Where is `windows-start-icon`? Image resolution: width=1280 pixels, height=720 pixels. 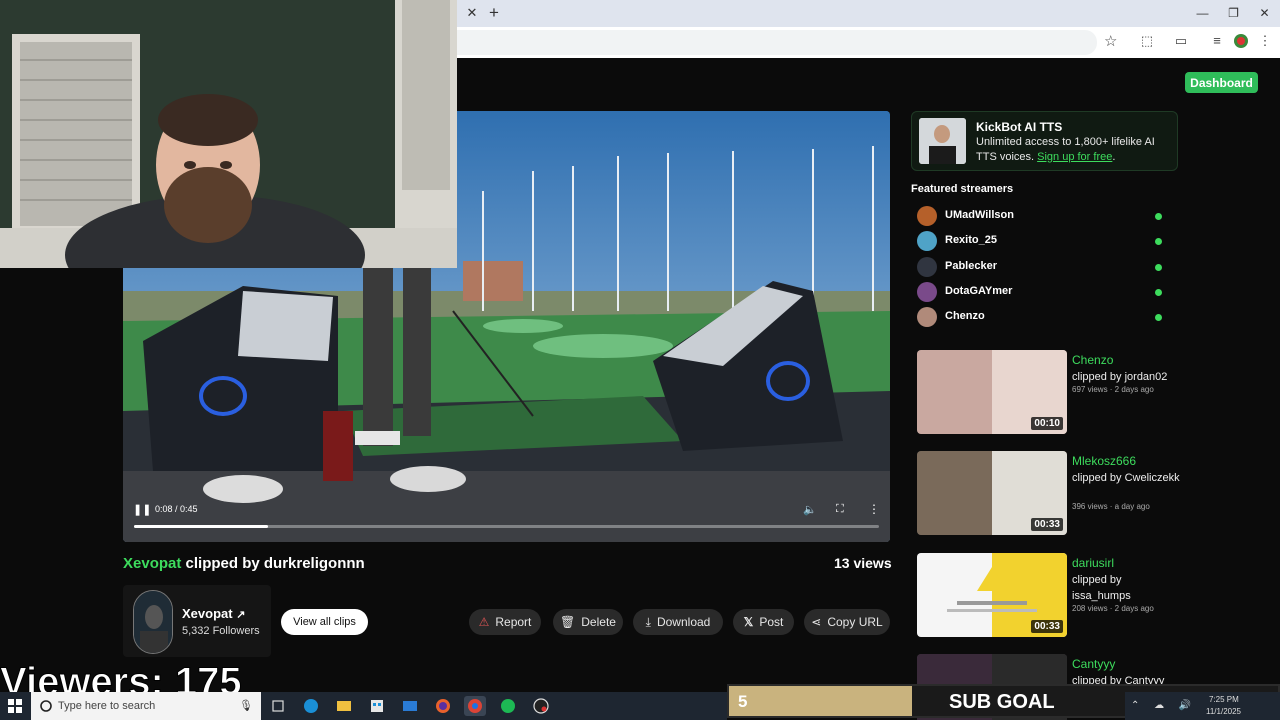
windows-start-icon is located at coordinates (15, 706).